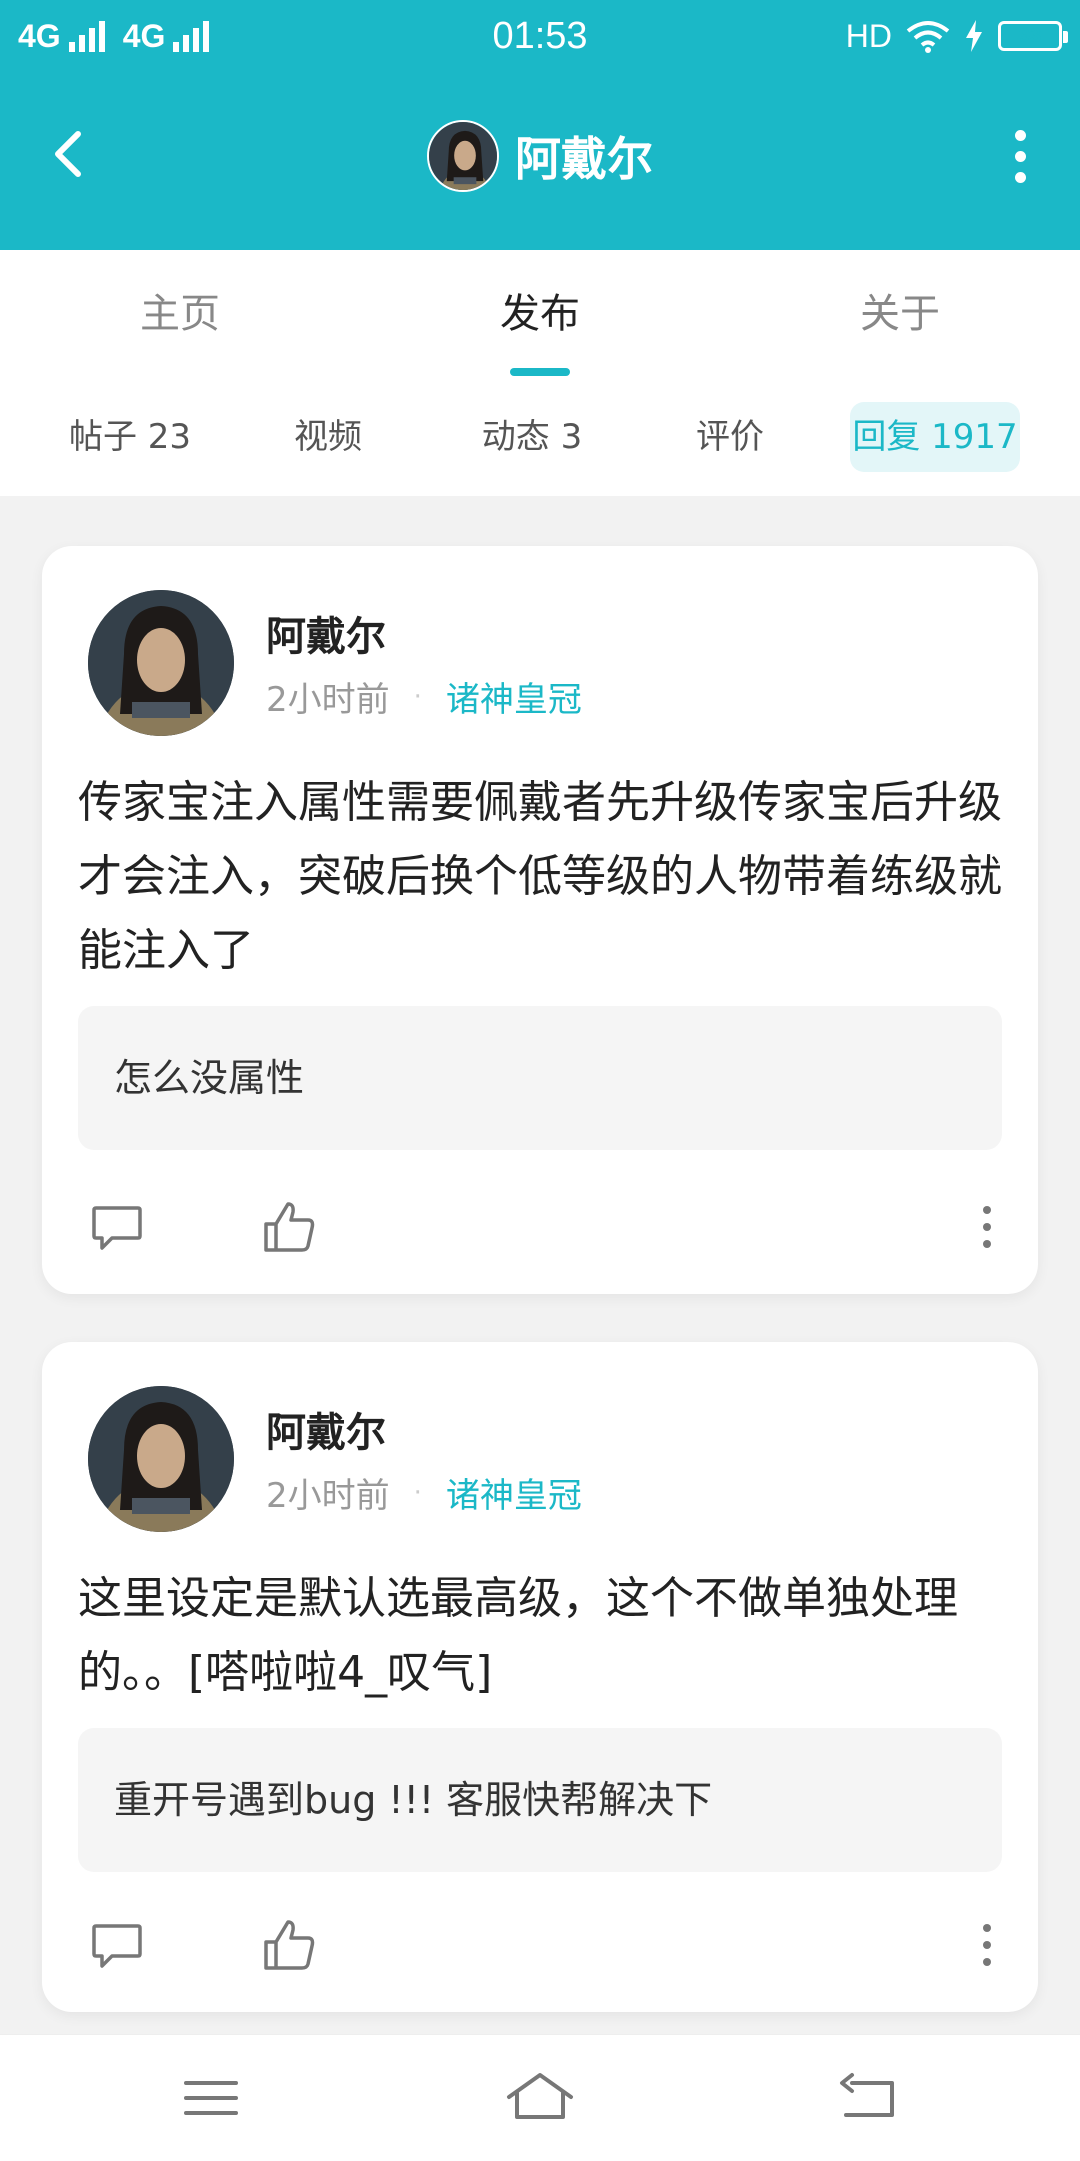 The height and width of the screenshot is (2161, 1080). What do you see at coordinates (869, 2098) in the screenshot?
I see `back-nav-icon` at bounding box center [869, 2098].